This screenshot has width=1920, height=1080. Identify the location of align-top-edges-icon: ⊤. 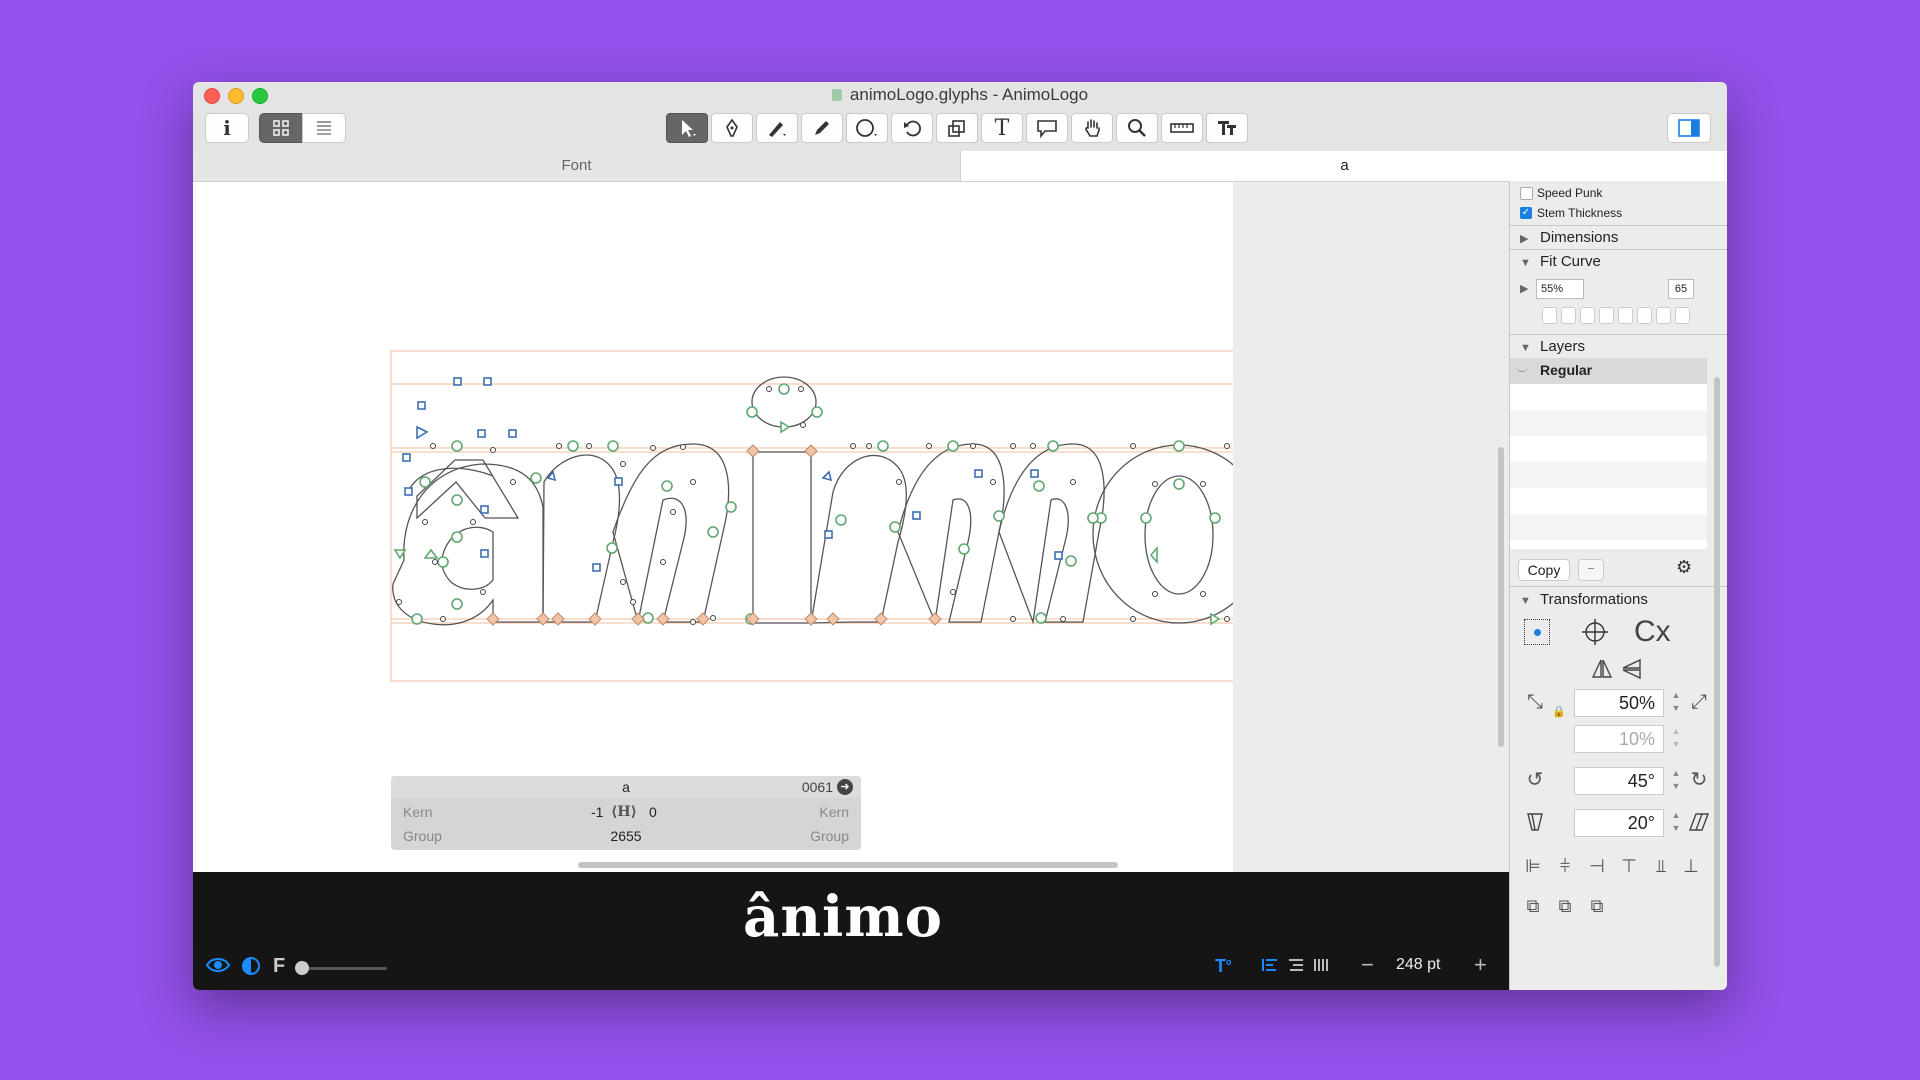
(1629, 866).